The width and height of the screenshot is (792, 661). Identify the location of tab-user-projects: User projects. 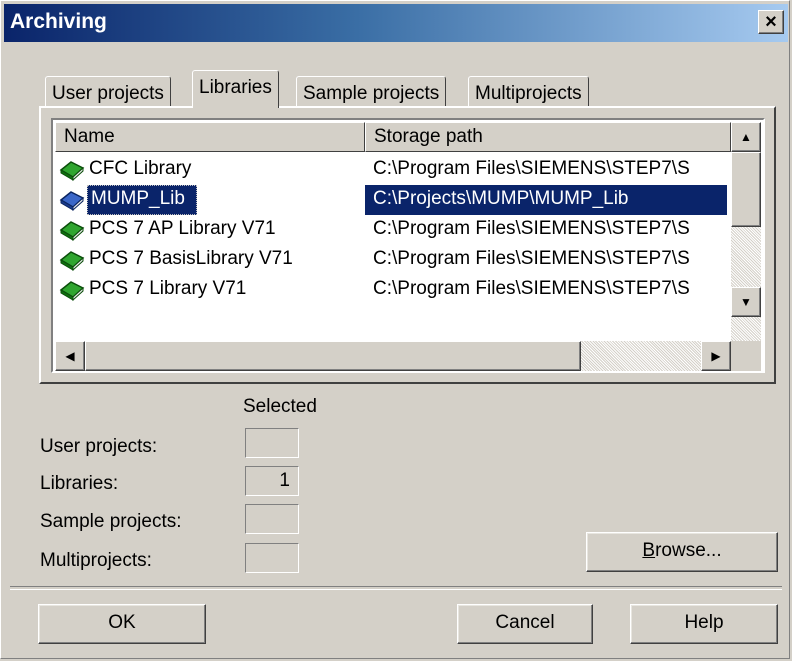
(108, 91).